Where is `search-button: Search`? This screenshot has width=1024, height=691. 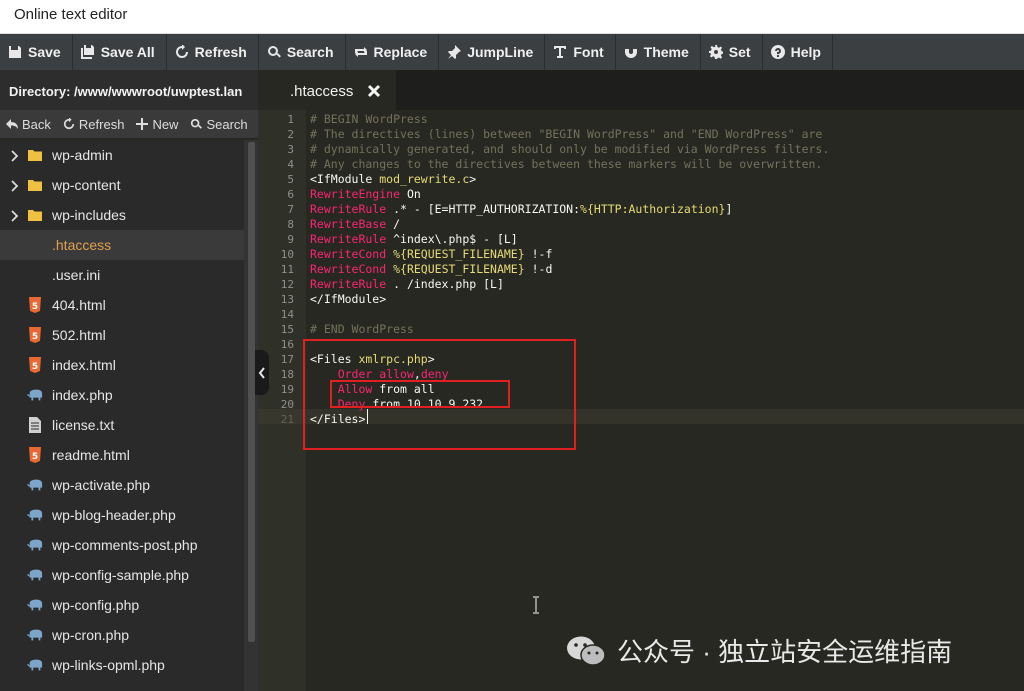 search-button: Search is located at coordinates (302, 52).